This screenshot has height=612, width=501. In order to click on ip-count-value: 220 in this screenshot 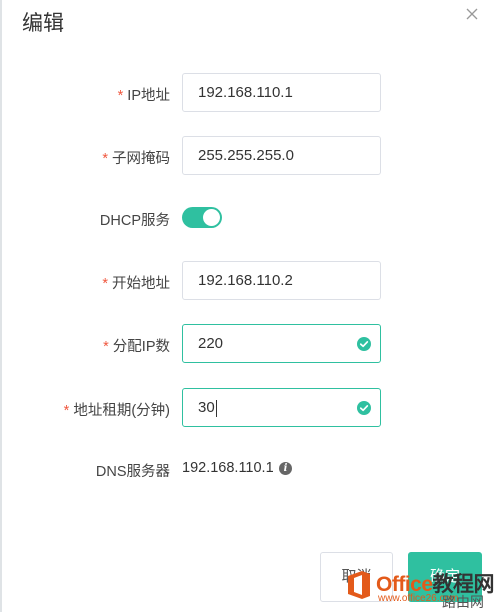, I will do `click(211, 343)`.